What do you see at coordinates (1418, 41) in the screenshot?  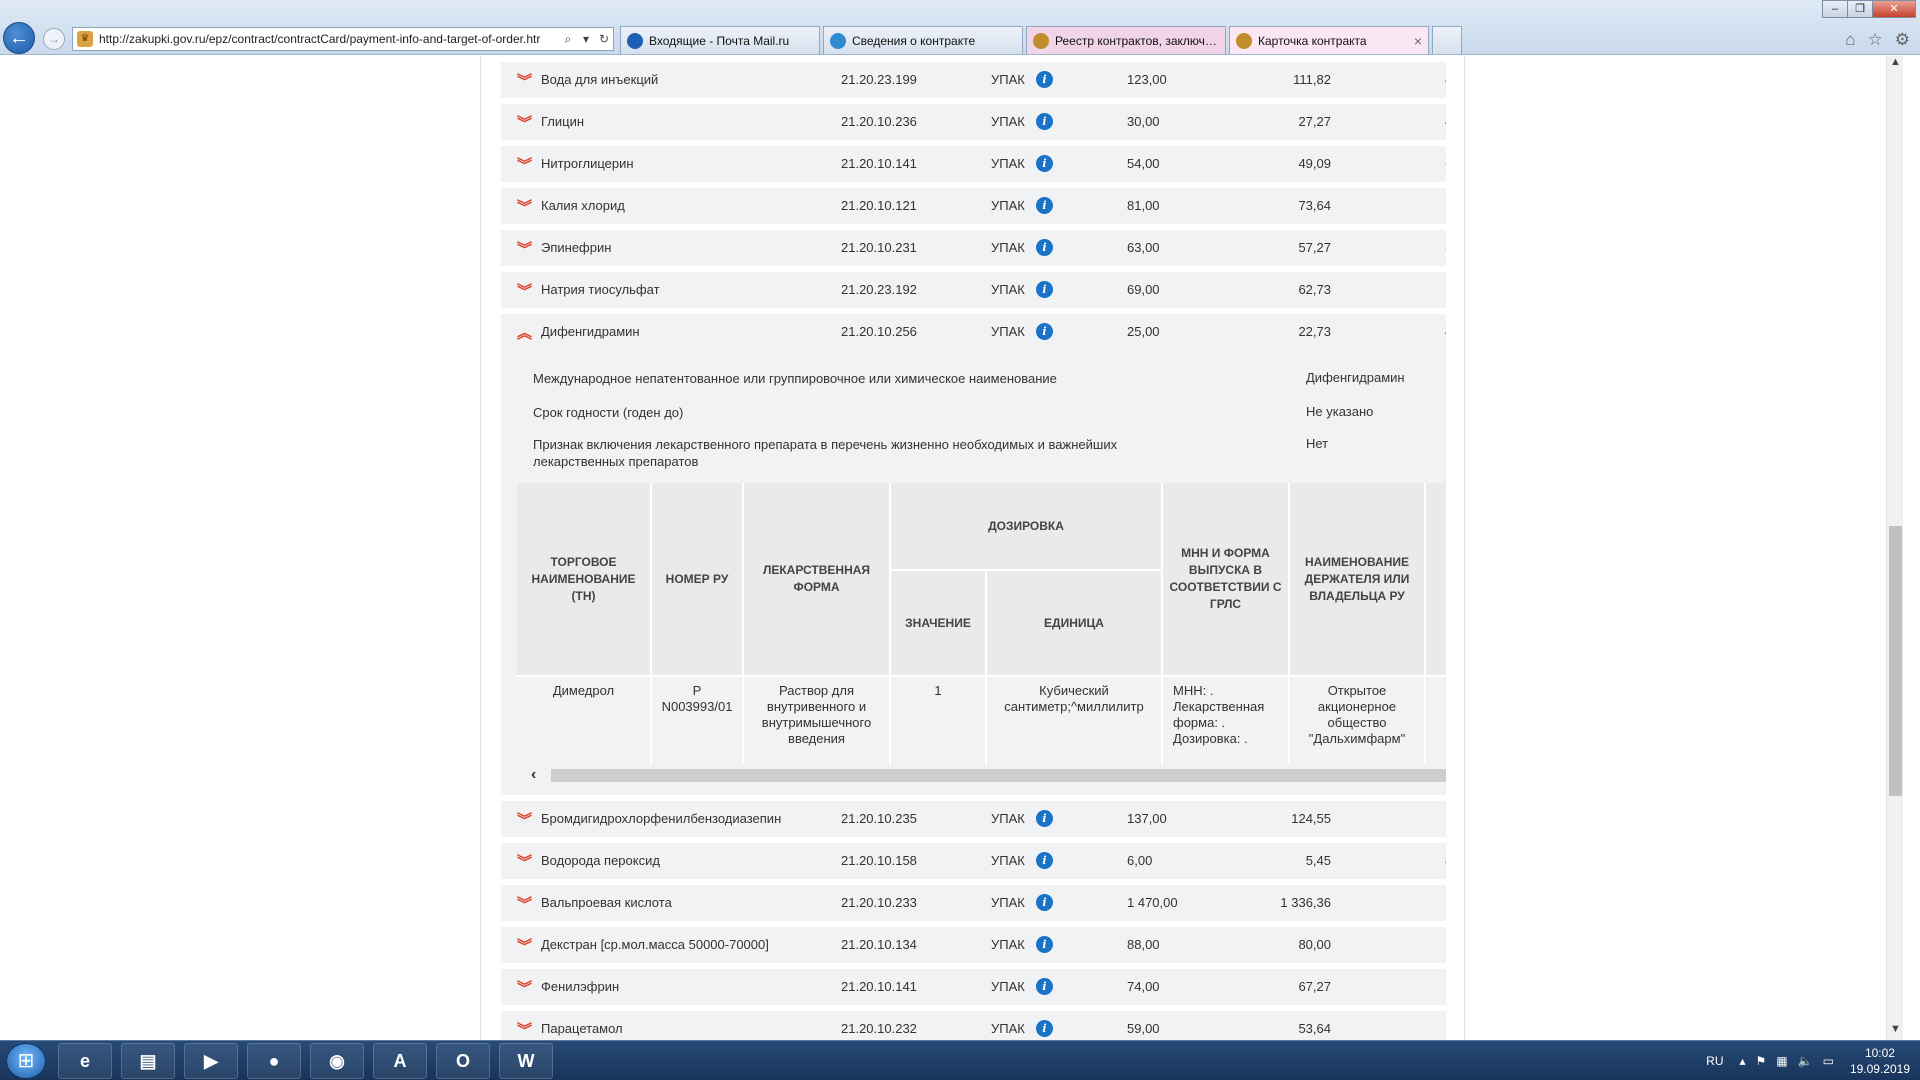 I see `tab-close-icon: ×` at bounding box center [1418, 41].